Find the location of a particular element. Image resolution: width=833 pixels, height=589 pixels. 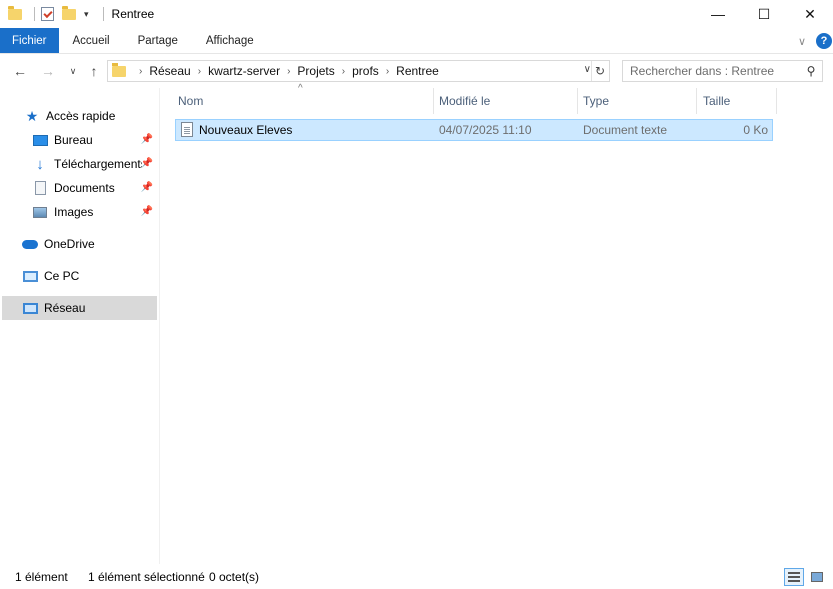

up-arrow-icon: ↑ is located at coordinates (94, 71).